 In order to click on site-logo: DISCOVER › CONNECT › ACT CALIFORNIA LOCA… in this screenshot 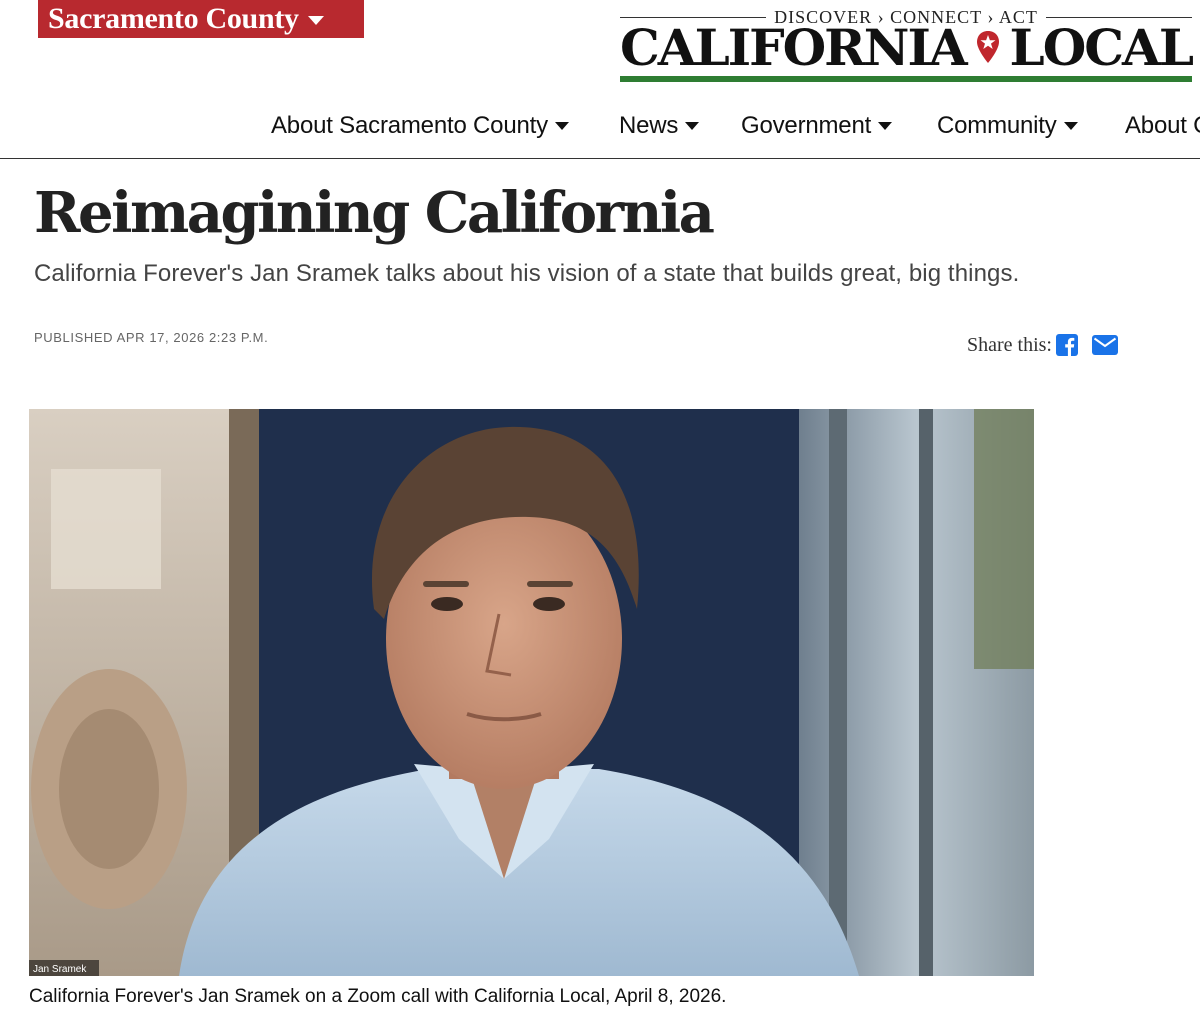, I will do `click(907, 44)`.